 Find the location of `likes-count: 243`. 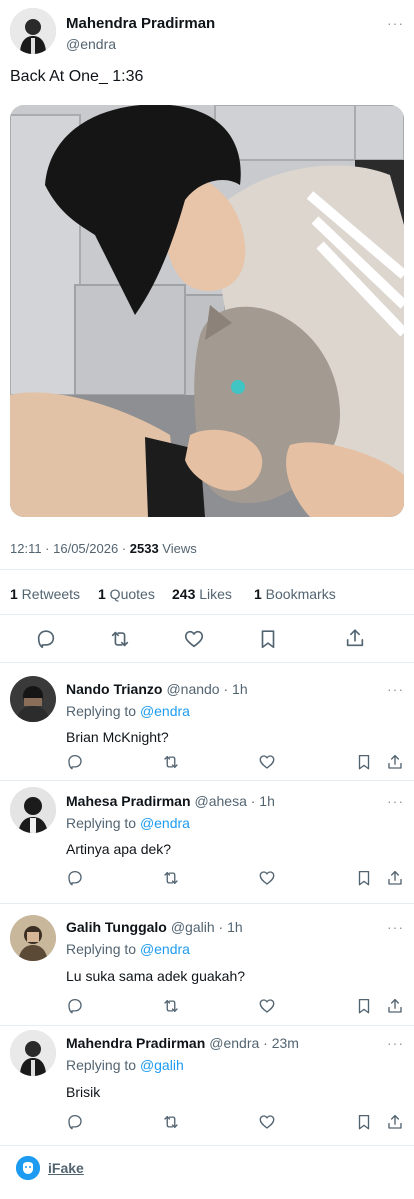

likes-count: 243 is located at coordinates (184, 594).